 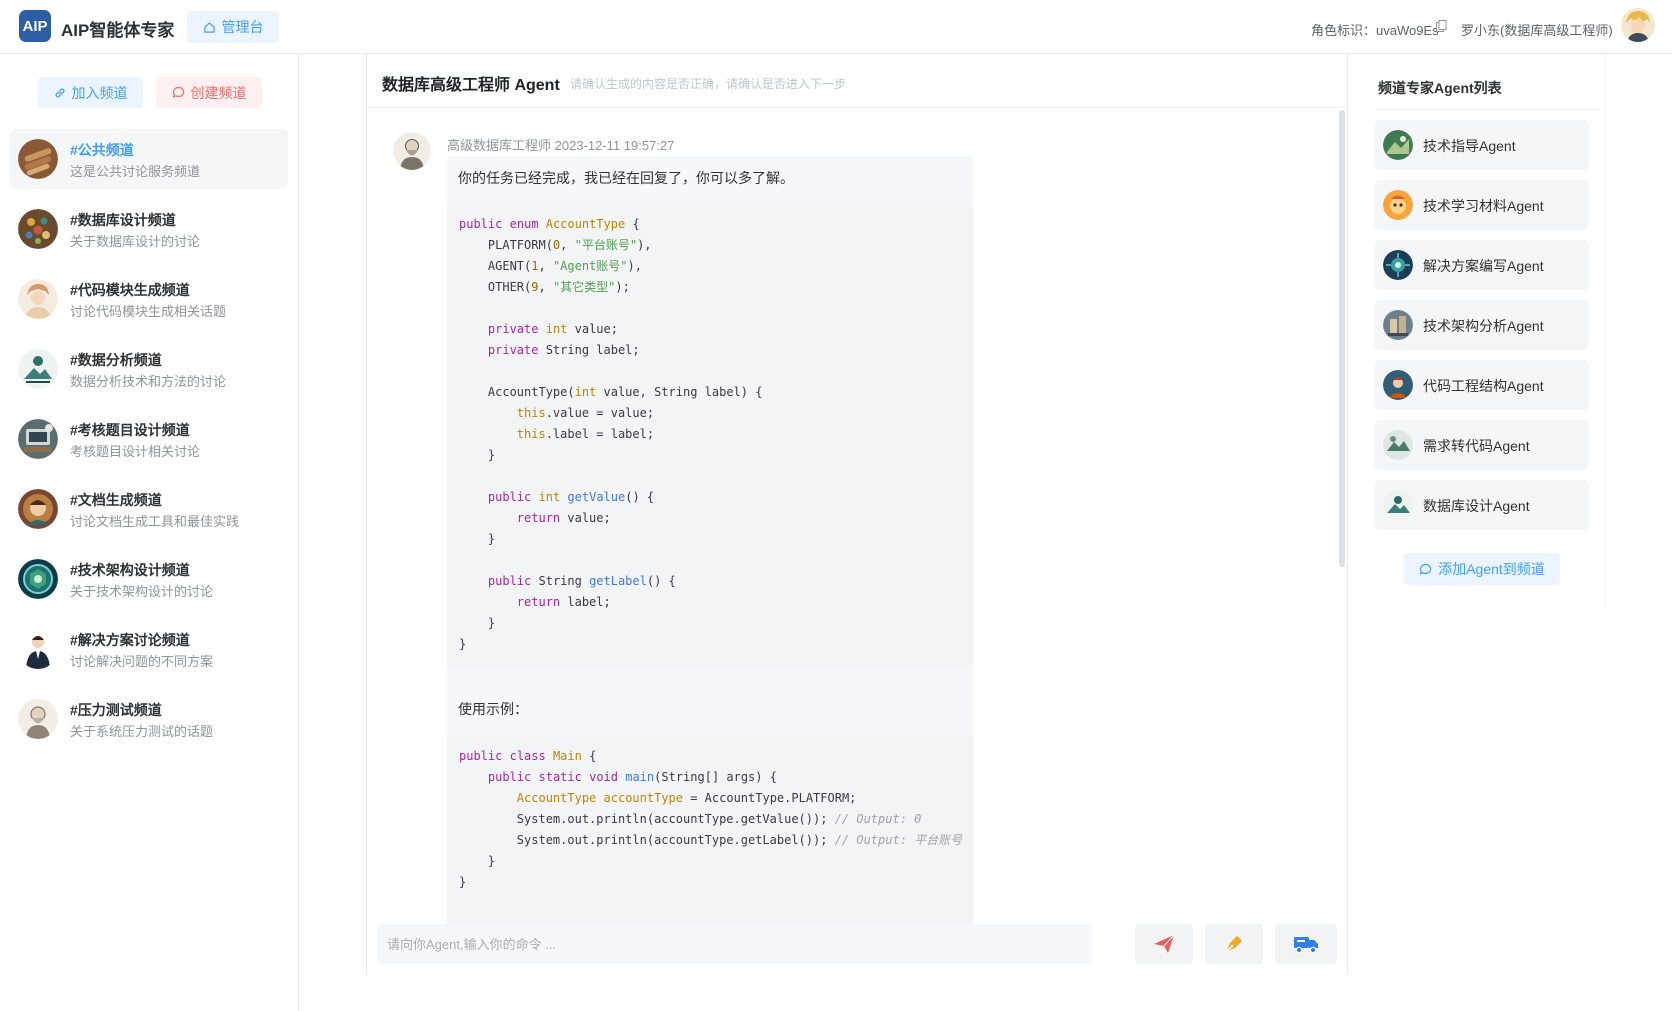 I want to click on dispatch-button, so click(x=1306, y=944).